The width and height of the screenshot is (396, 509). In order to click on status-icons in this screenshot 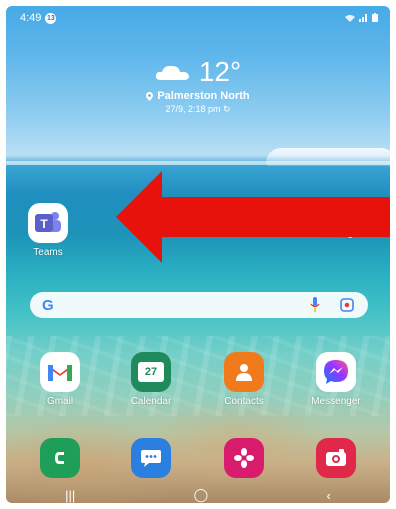, I will do `click(361, 17)`.